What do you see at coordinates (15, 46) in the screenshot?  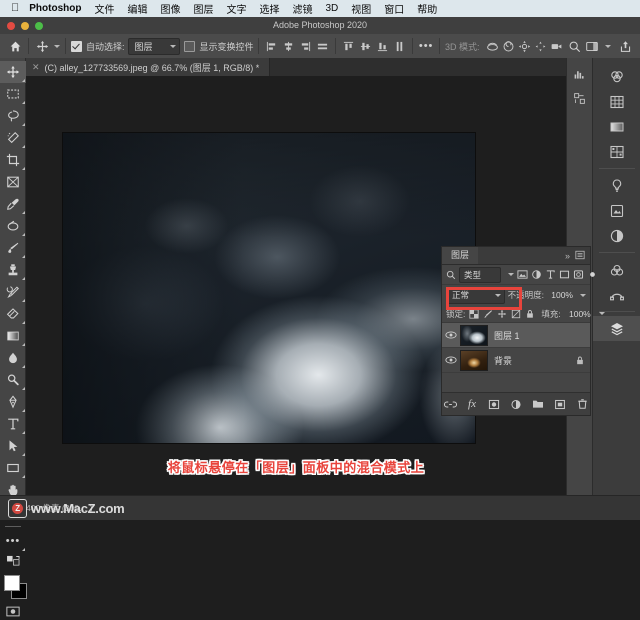 I see `home-icon` at bounding box center [15, 46].